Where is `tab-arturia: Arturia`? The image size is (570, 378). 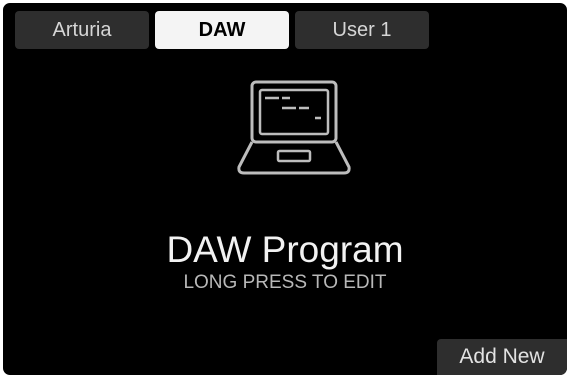
tab-arturia: Arturia is located at coordinates (82, 30).